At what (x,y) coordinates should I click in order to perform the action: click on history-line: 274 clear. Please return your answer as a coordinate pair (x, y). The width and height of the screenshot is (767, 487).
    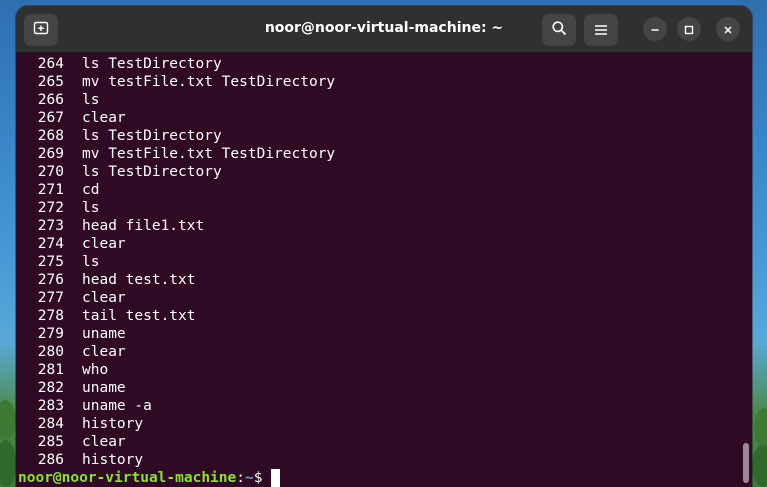
    Looking at the image, I should click on (176, 244).